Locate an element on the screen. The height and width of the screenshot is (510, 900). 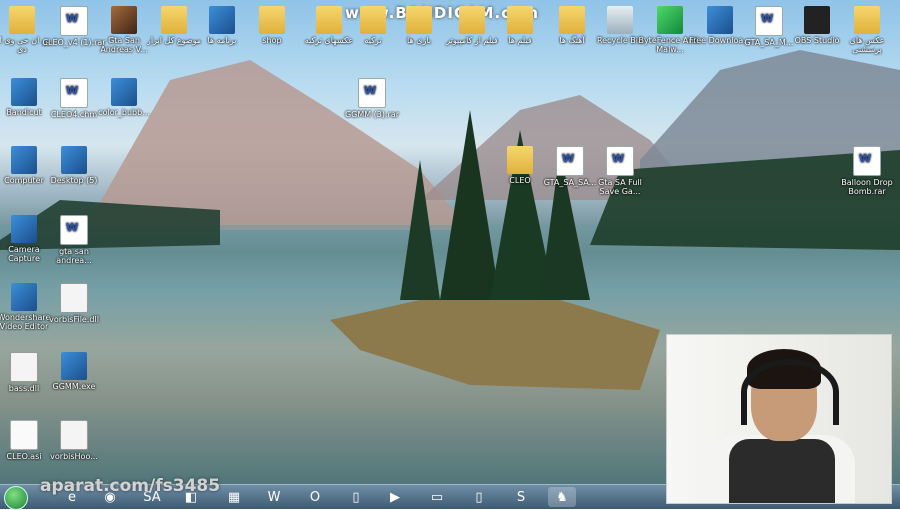
media-player-icon: ▶ is located at coordinates (395, 497).